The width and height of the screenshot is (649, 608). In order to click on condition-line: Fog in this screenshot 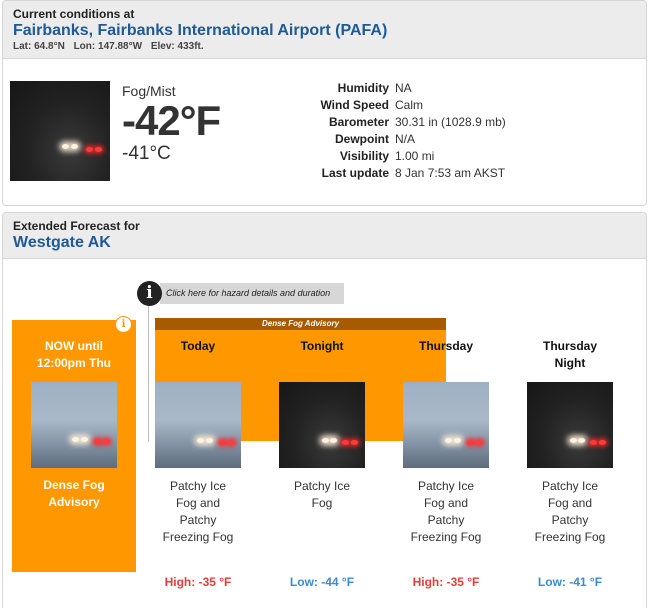, I will do `click(322, 503)`.